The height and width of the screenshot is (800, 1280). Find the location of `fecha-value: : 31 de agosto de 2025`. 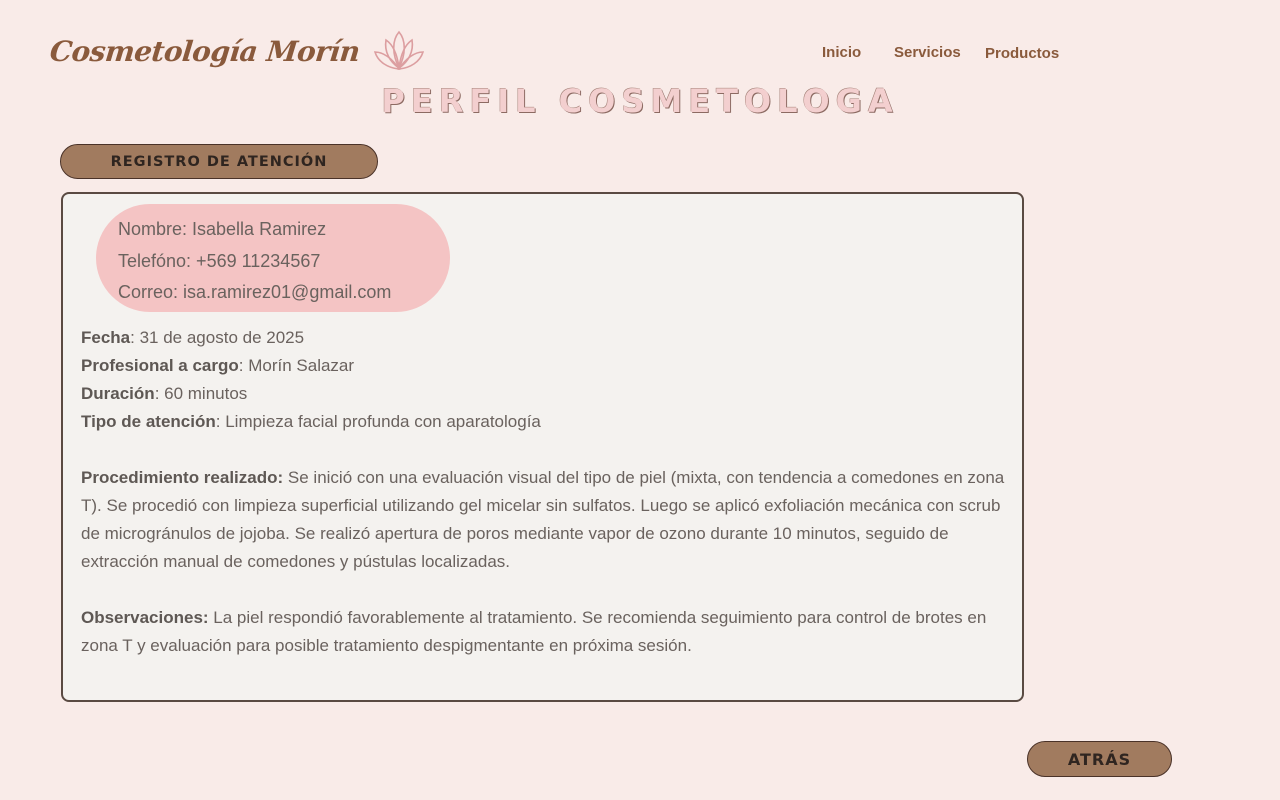

fecha-value: : 31 de agosto de 2025 is located at coordinates (217, 337).